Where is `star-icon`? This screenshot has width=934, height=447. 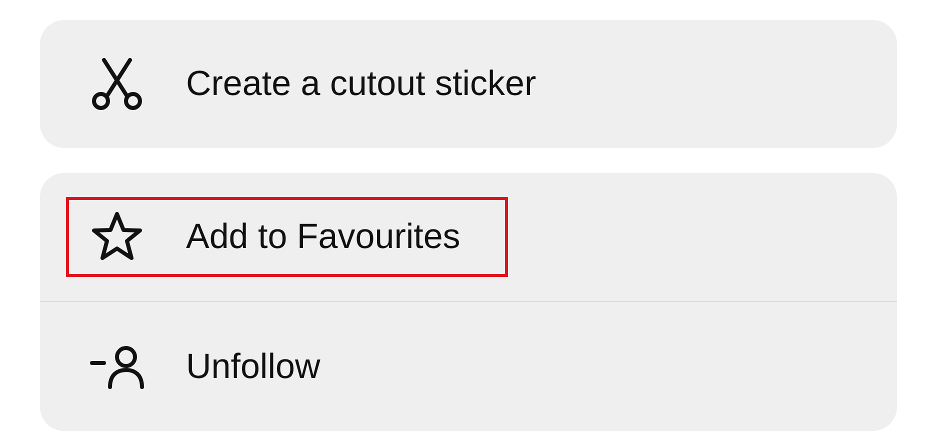 star-icon is located at coordinates (117, 237).